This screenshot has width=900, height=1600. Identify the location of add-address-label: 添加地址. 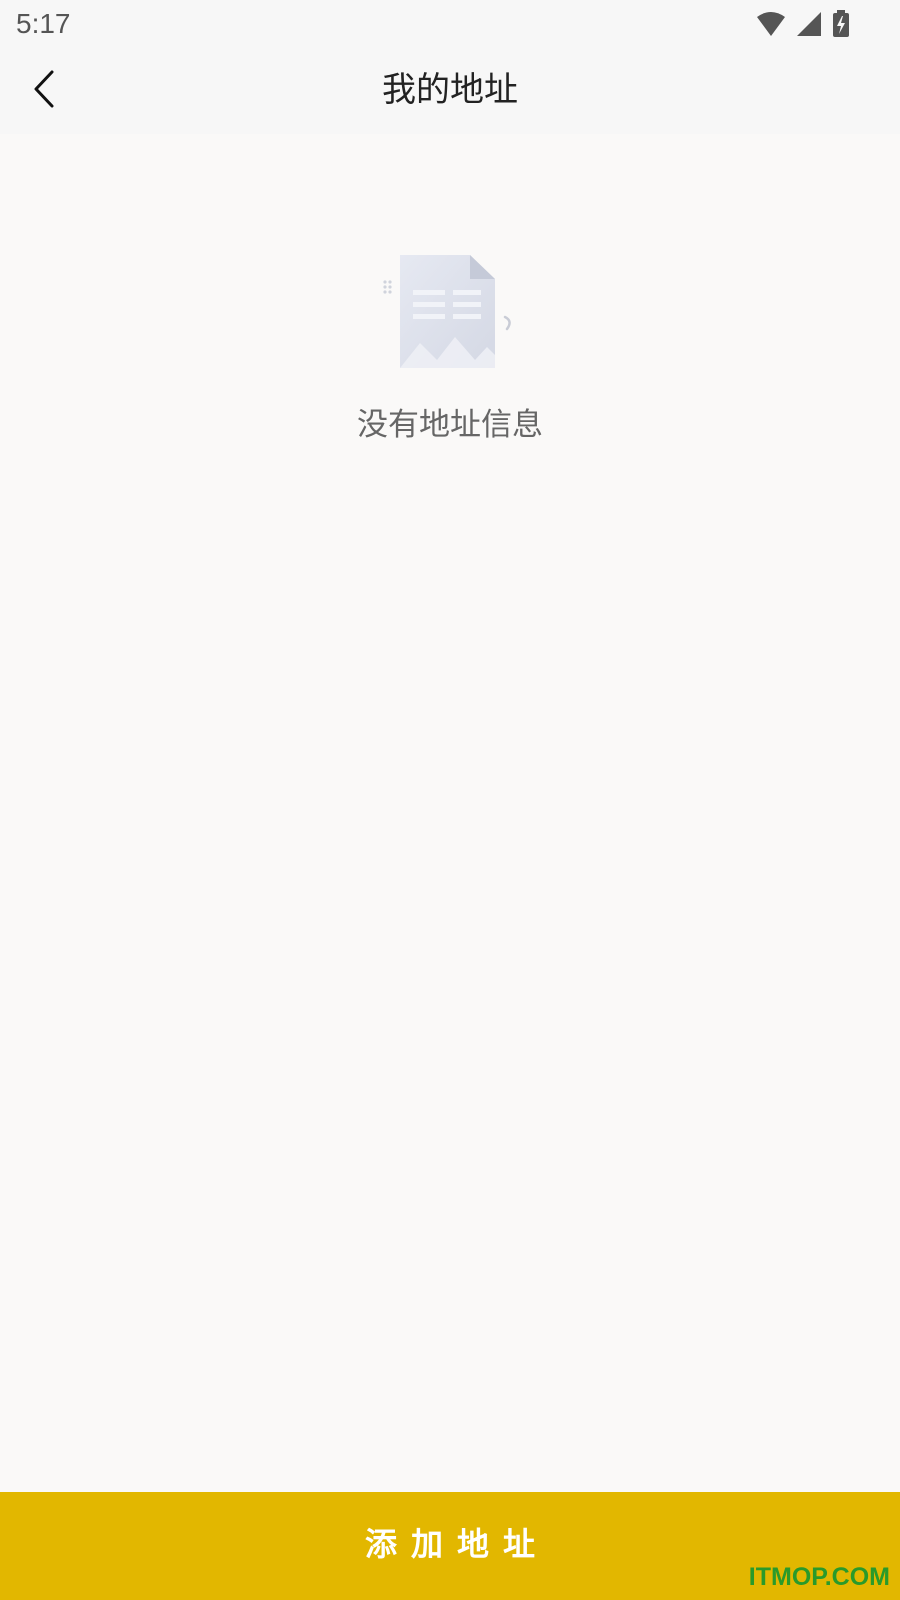
(456, 1544).